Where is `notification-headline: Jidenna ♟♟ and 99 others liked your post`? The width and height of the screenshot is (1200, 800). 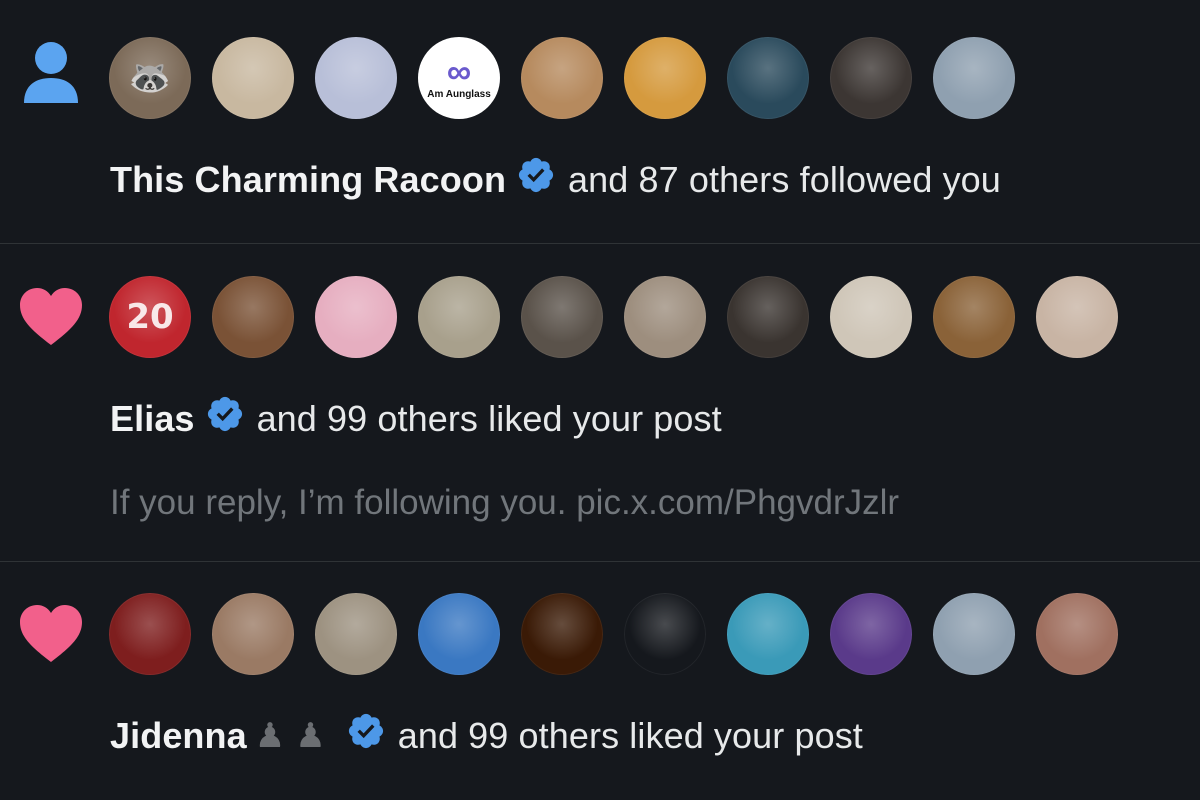 notification-headline: Jidenna ♟♟ and 99 others liked your post is located at coordinates (486, 736).